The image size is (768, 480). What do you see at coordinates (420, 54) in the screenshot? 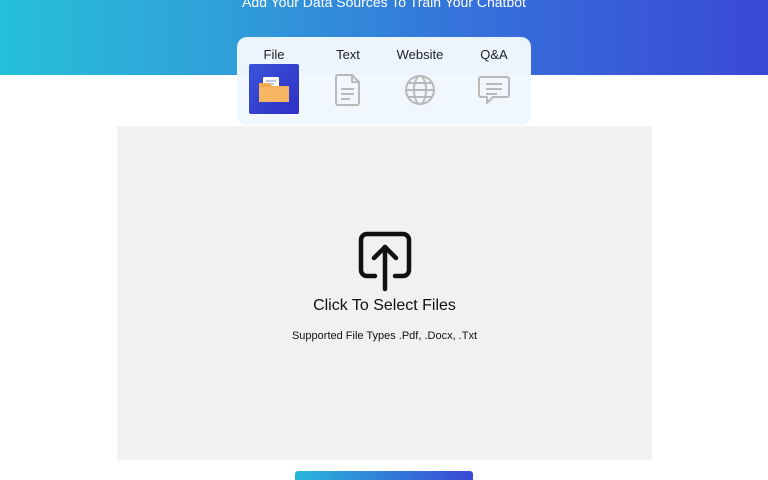
I see `tab-website-label: Website` at bounding box center [420, 54].